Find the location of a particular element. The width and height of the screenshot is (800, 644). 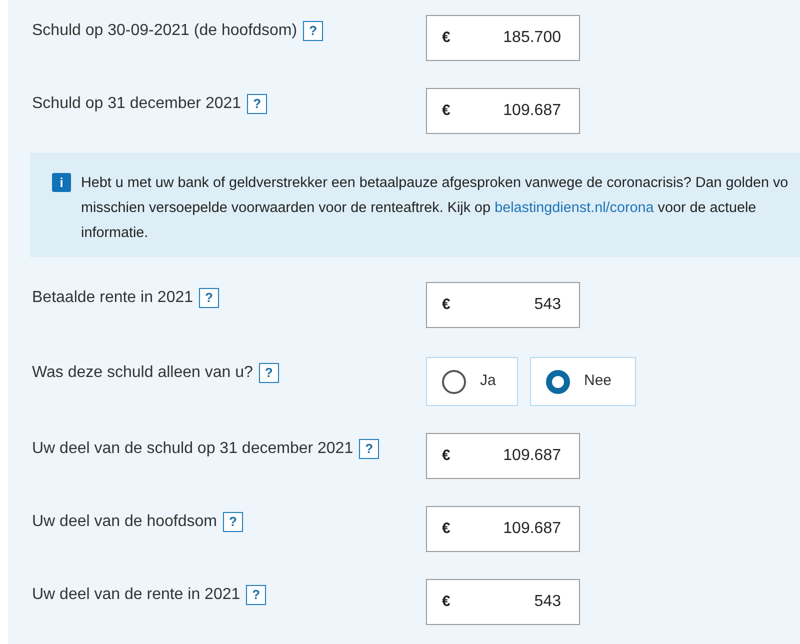

radio-option: Ja is located at coordinates (472, 381).